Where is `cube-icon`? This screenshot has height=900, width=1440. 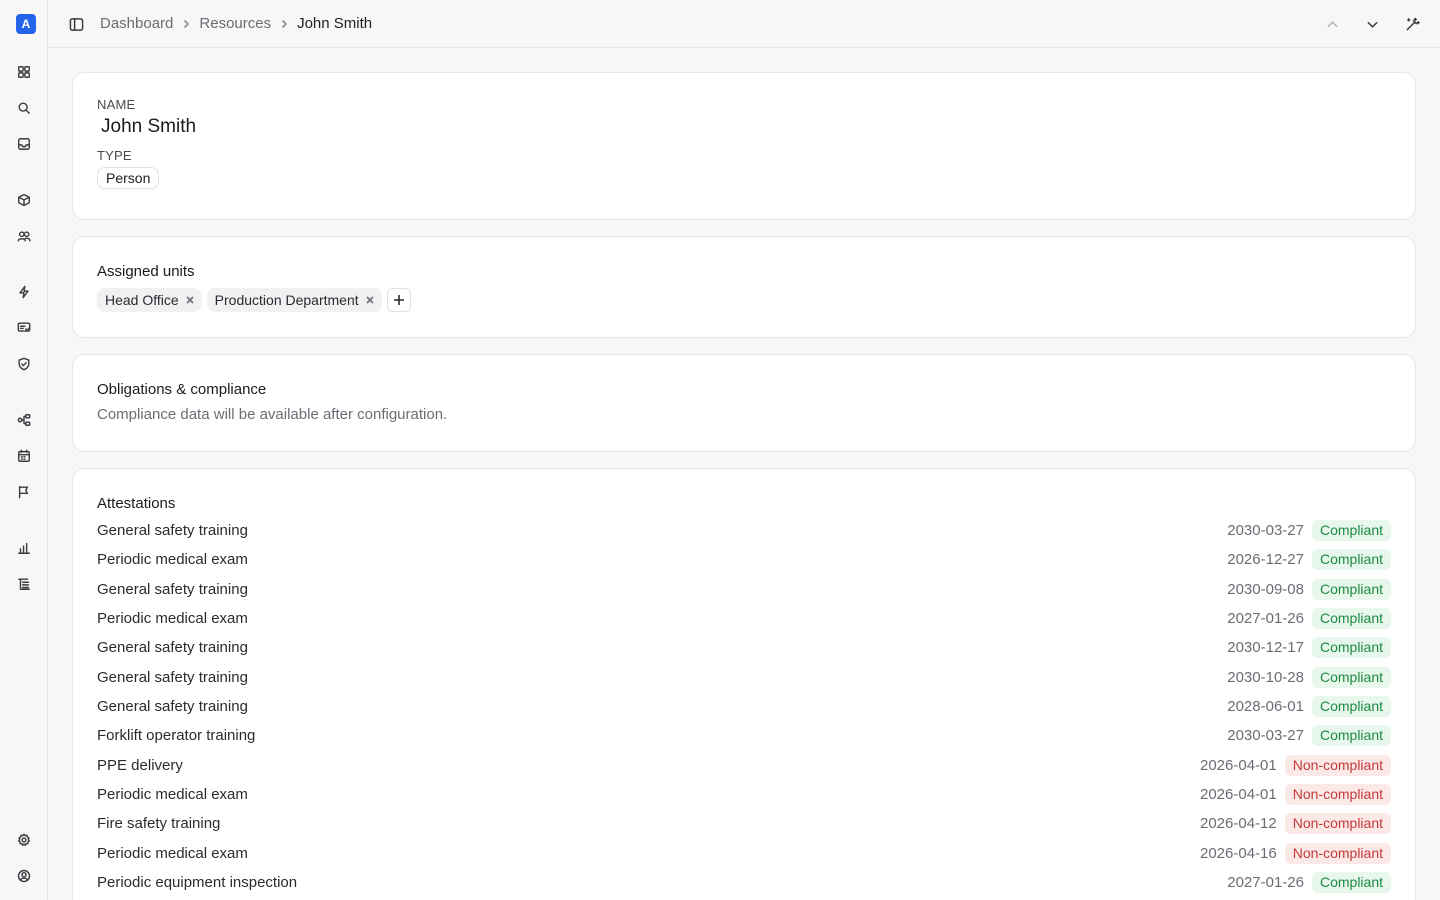
cube-icon is located at coordinates (24, 200).